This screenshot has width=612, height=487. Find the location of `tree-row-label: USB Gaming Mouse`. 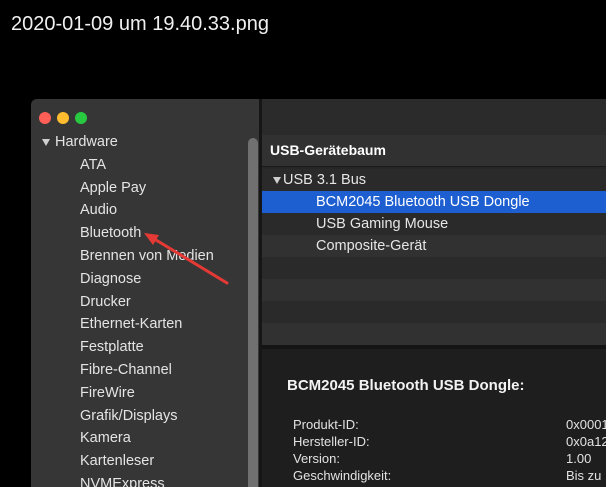

tree-row-label: USB Gaming Mouse is located at coordinates (382, 224).